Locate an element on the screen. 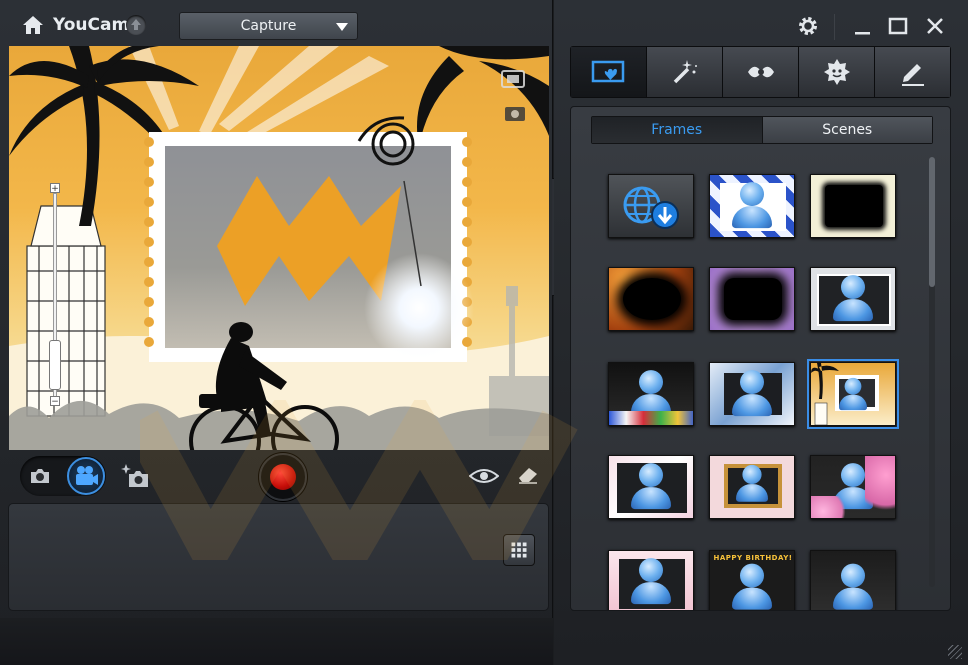 This screenshot has height=665, width=968. gear-icon is located at coordinates (808, 26).